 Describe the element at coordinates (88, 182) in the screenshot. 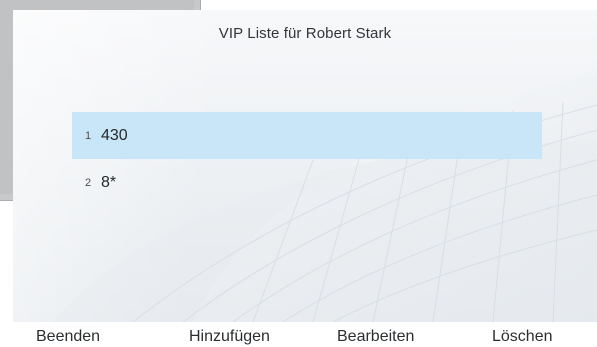

I see `list-item-index: 2` at that location.